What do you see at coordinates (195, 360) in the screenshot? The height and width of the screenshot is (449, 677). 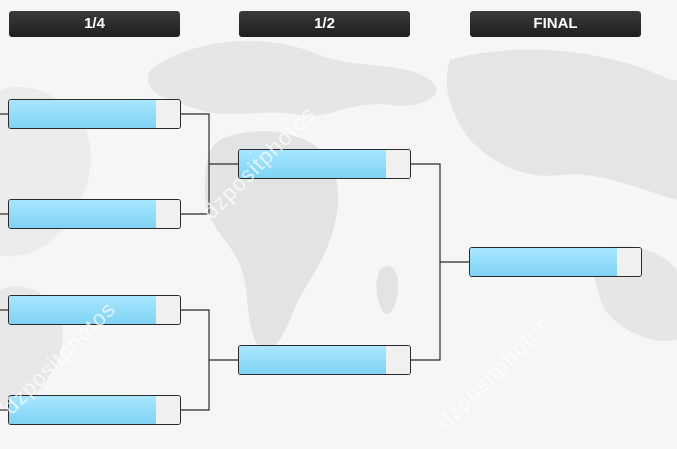 I see `quarter-connector-bottom` at bounding box center [195, 360].